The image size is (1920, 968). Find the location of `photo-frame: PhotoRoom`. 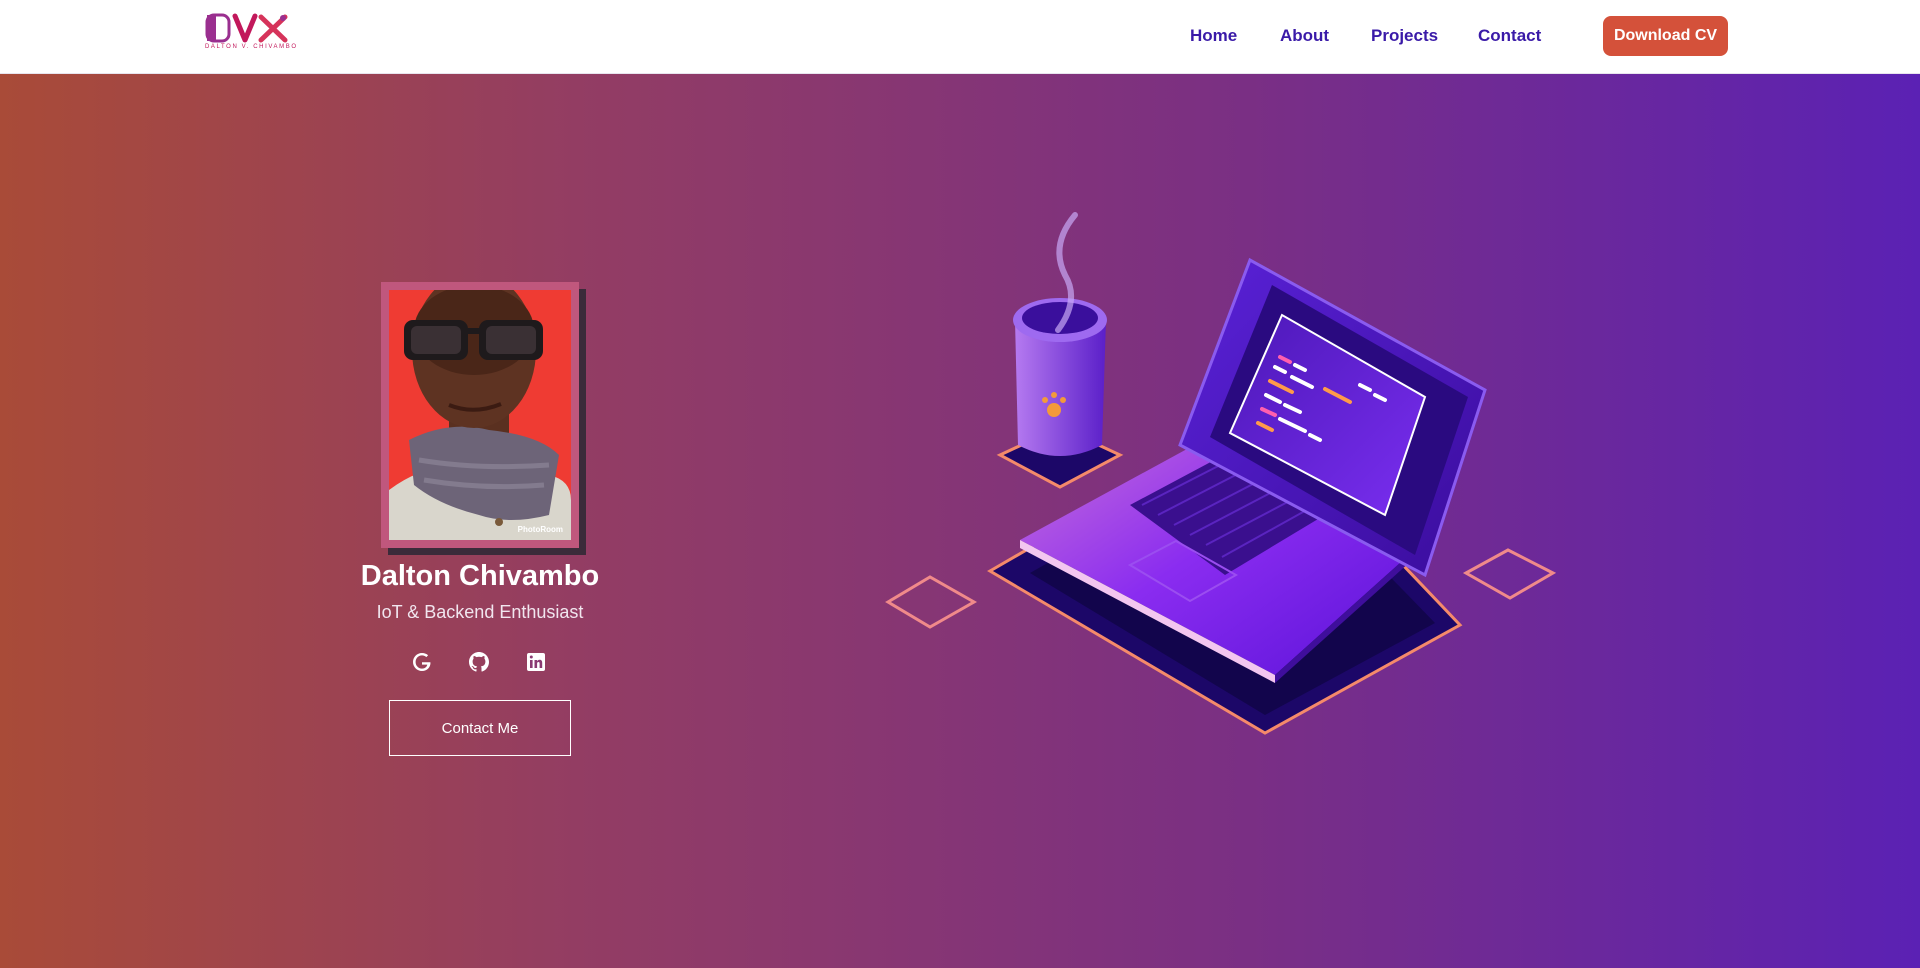

photo-frame: PhotoRoom is located at coordinates (480, 415).